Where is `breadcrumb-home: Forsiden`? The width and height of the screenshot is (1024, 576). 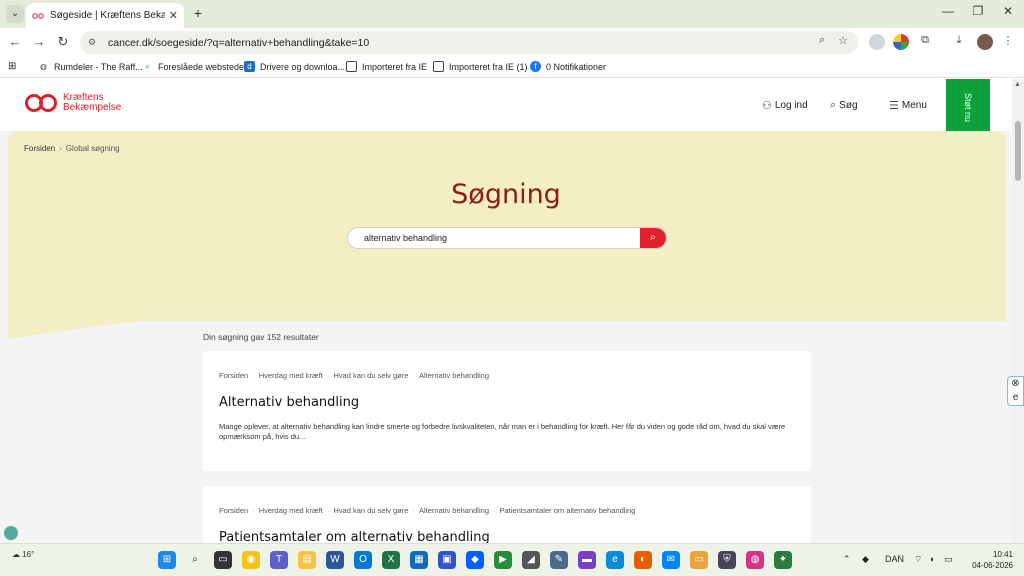 breadcrumb-home: Forsiden is located at coordinates (39, 148).